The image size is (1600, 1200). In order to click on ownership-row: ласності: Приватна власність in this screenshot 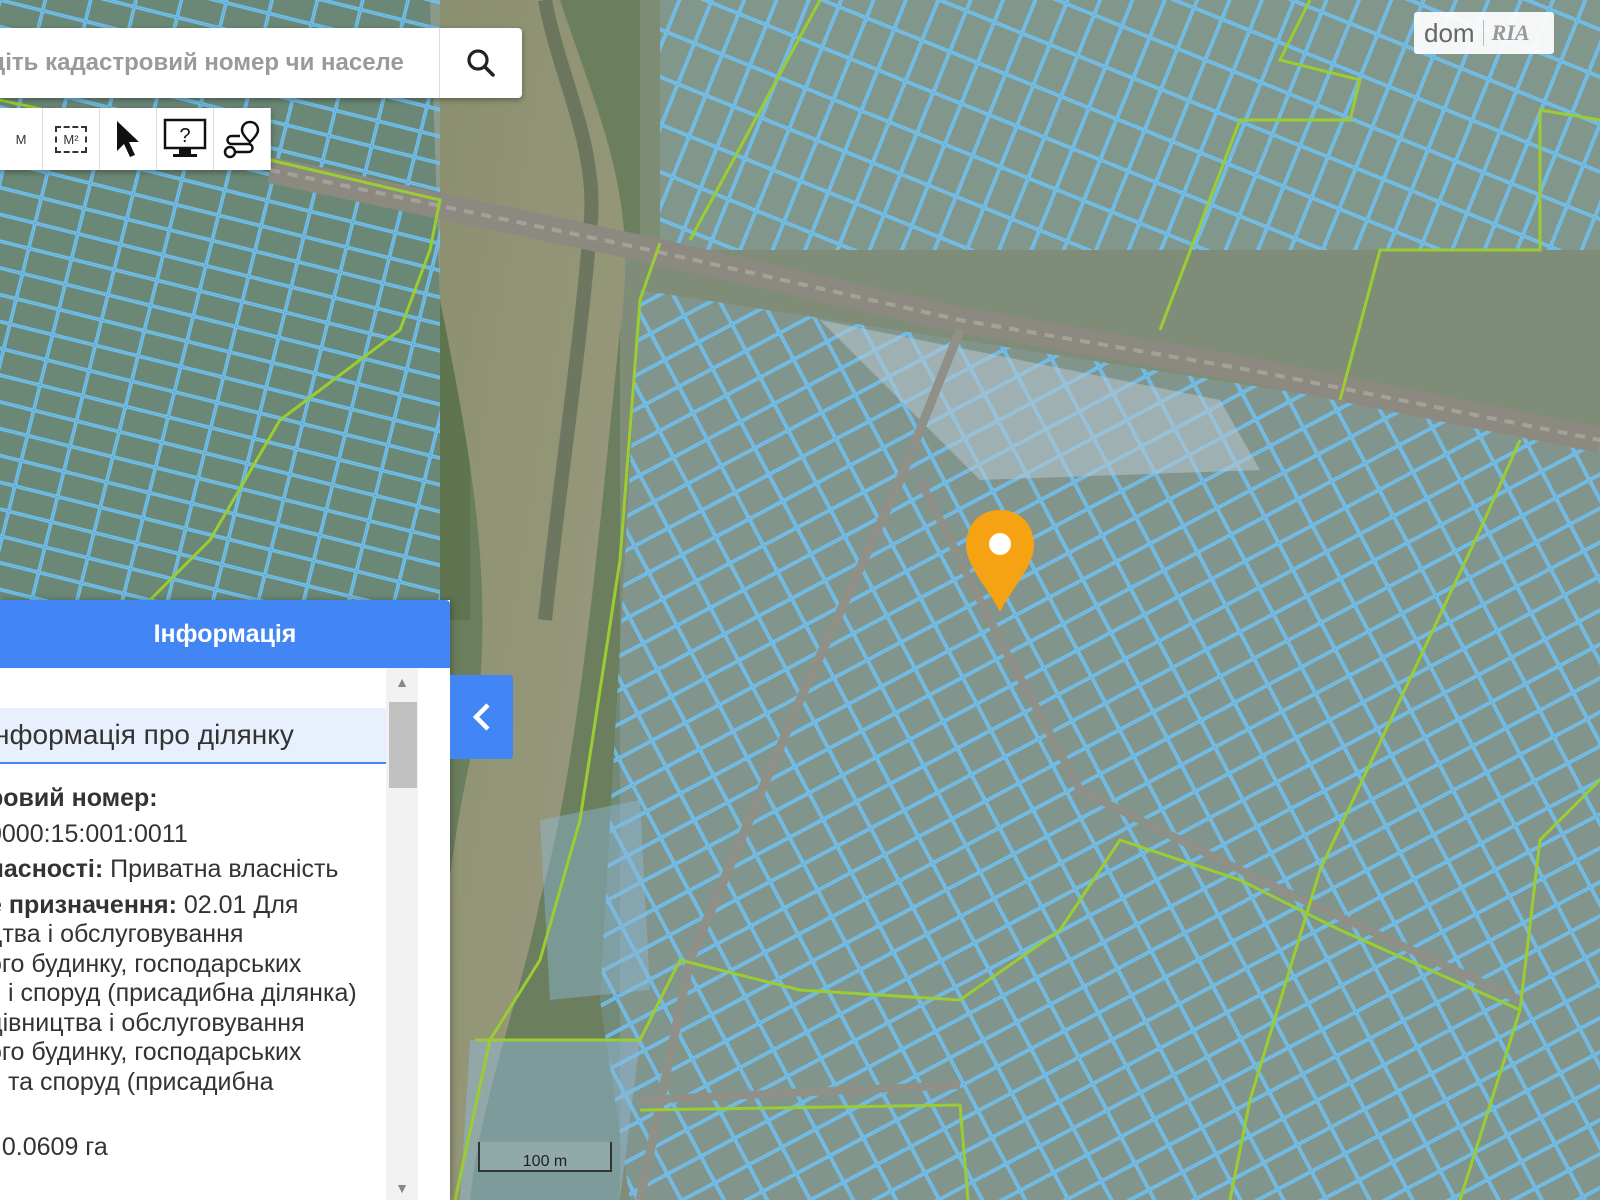, I will do `click(204, 870)`.